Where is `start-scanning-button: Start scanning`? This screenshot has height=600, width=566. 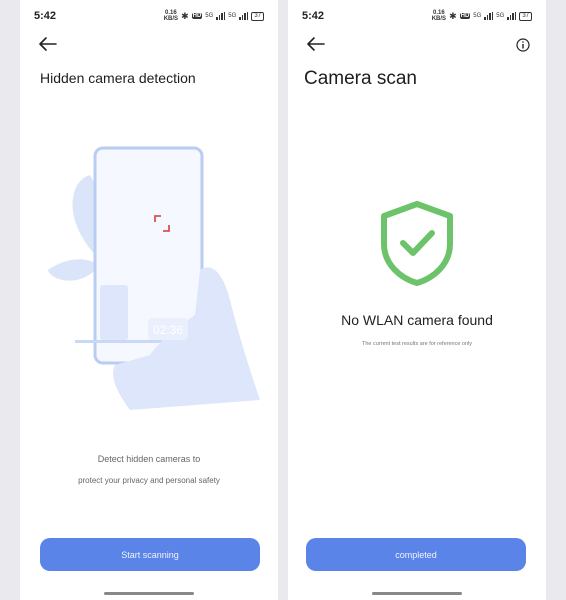
start-scanning-button: Start scanning is located at coordinates (150, 554).